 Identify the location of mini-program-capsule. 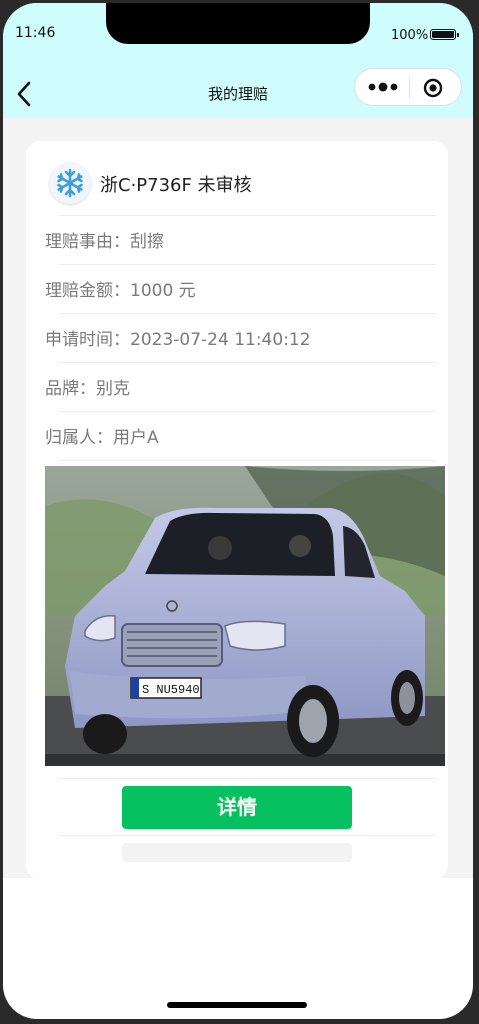
(408, 87).